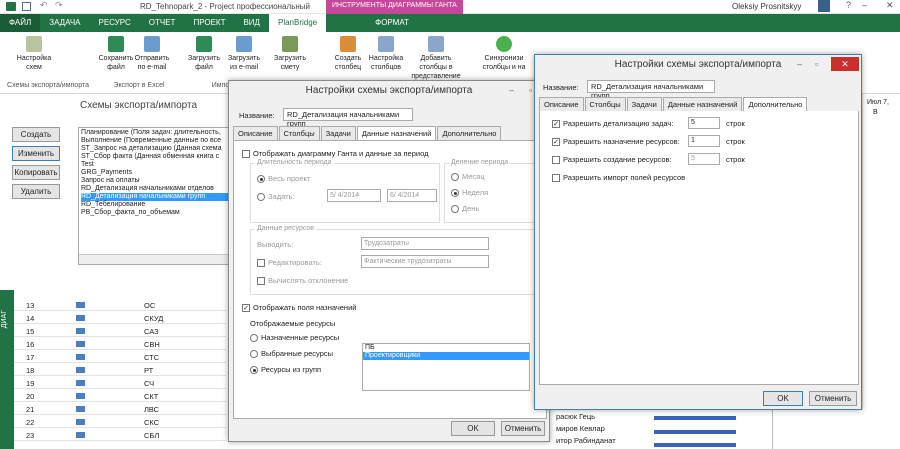  I want to click on tab-report: ОТЧЕТ, so click(162, 23).